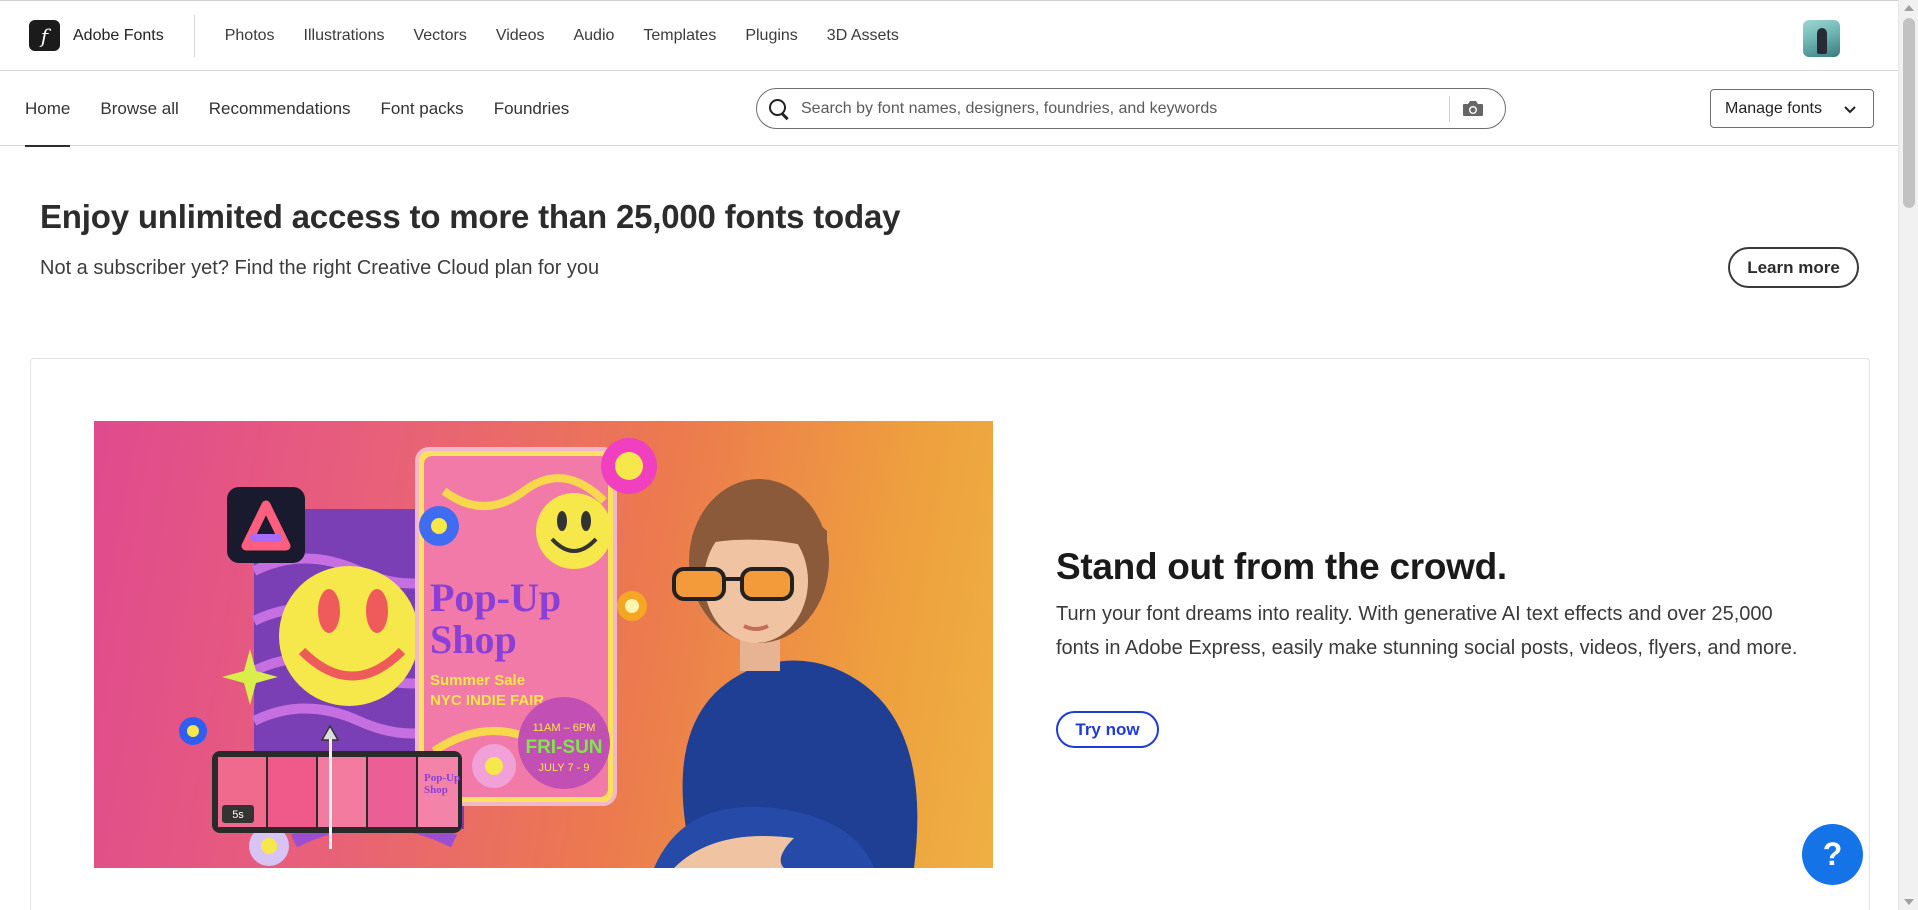  Describe the element at coordinates (1793, 267) in the screenshot. I see `learn-more-button: Learn more` at that location.